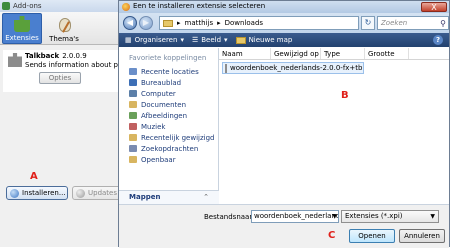  Describe the element at coordinates (199, 23) in the screenshot. I see `breadcrumb-user: matthijs` at that location.